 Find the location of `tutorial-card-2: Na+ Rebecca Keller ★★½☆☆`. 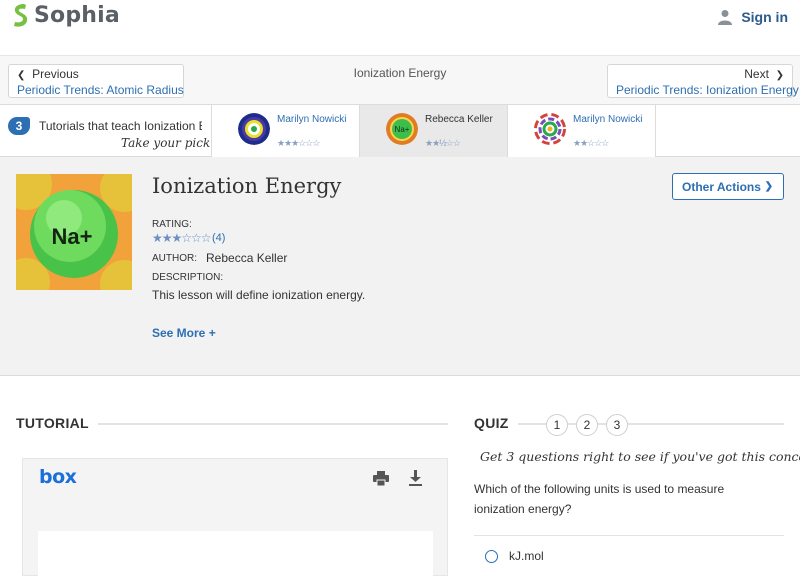

tutorial-card-2: Na+ Rebecca Keller ★★½☆☆ is located at coordinates (433, 131).